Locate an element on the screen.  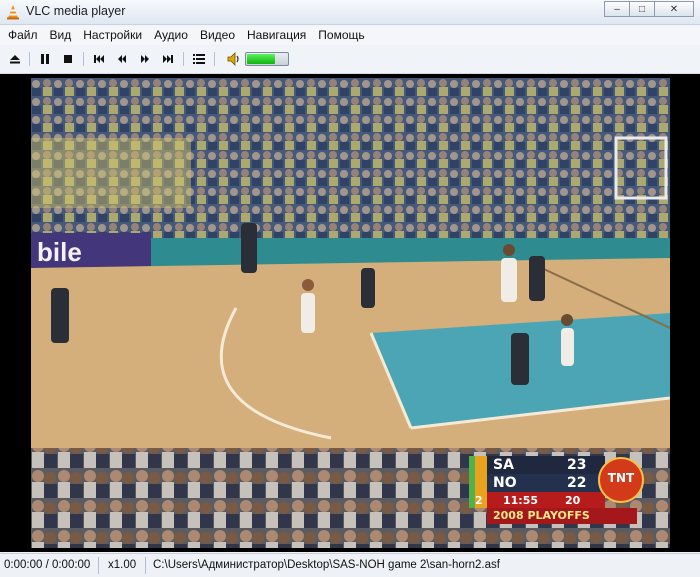
playback-speed: x1.00 is located at coordinates (122, 565).